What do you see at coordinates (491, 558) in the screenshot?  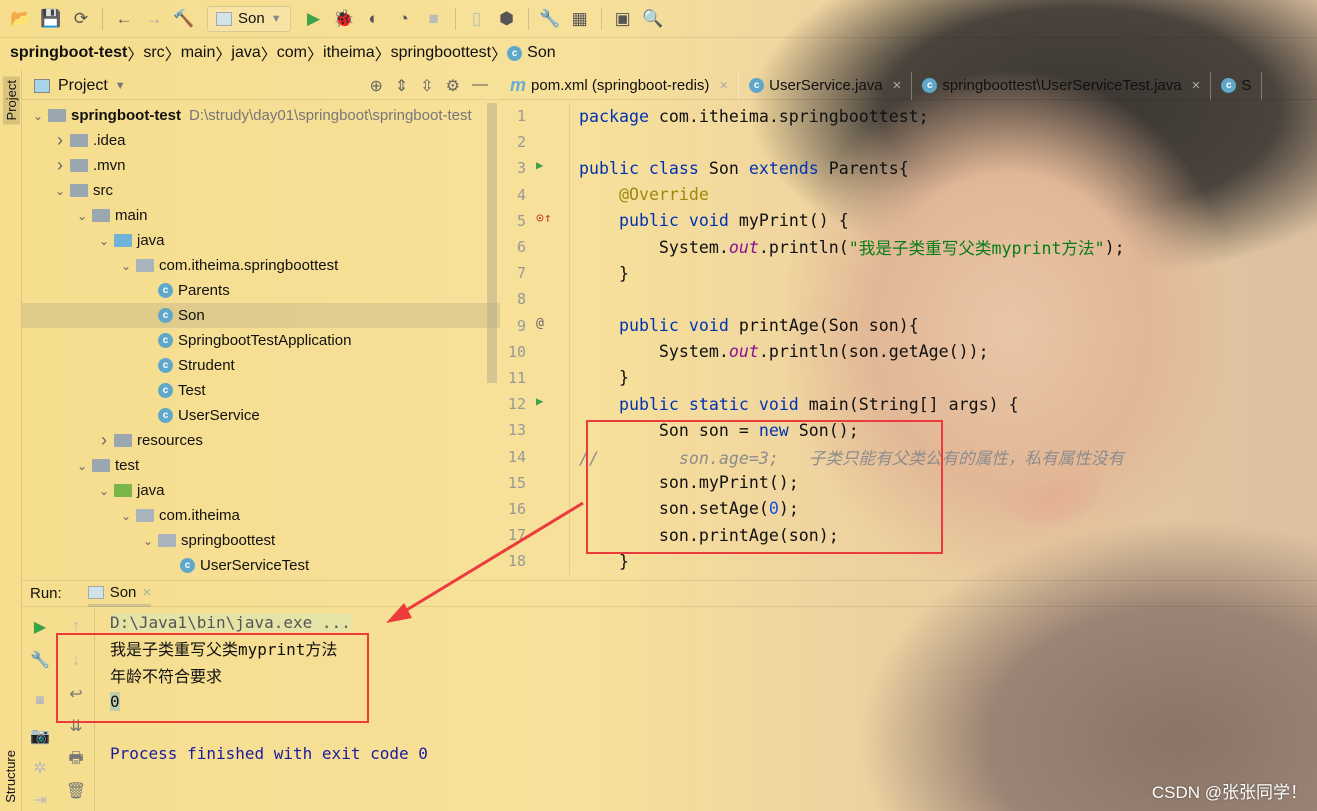 I see `arrow-line` at bounding box center [491, 558].